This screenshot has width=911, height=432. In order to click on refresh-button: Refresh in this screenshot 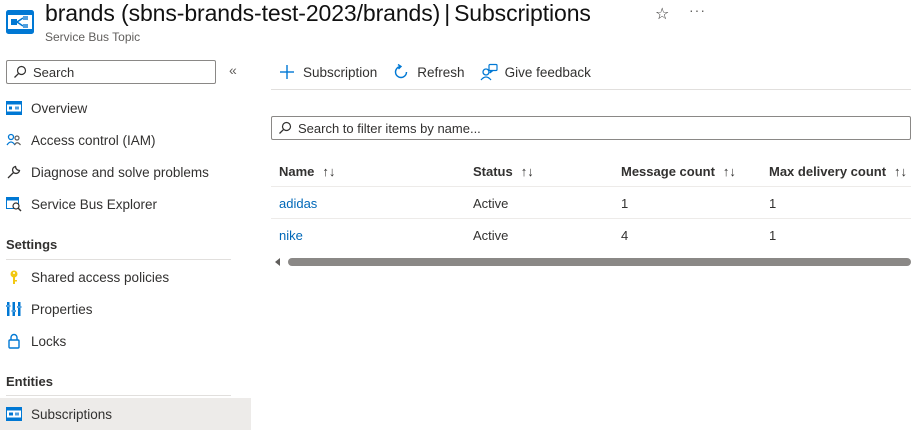, I will do `click(428, 72)`.